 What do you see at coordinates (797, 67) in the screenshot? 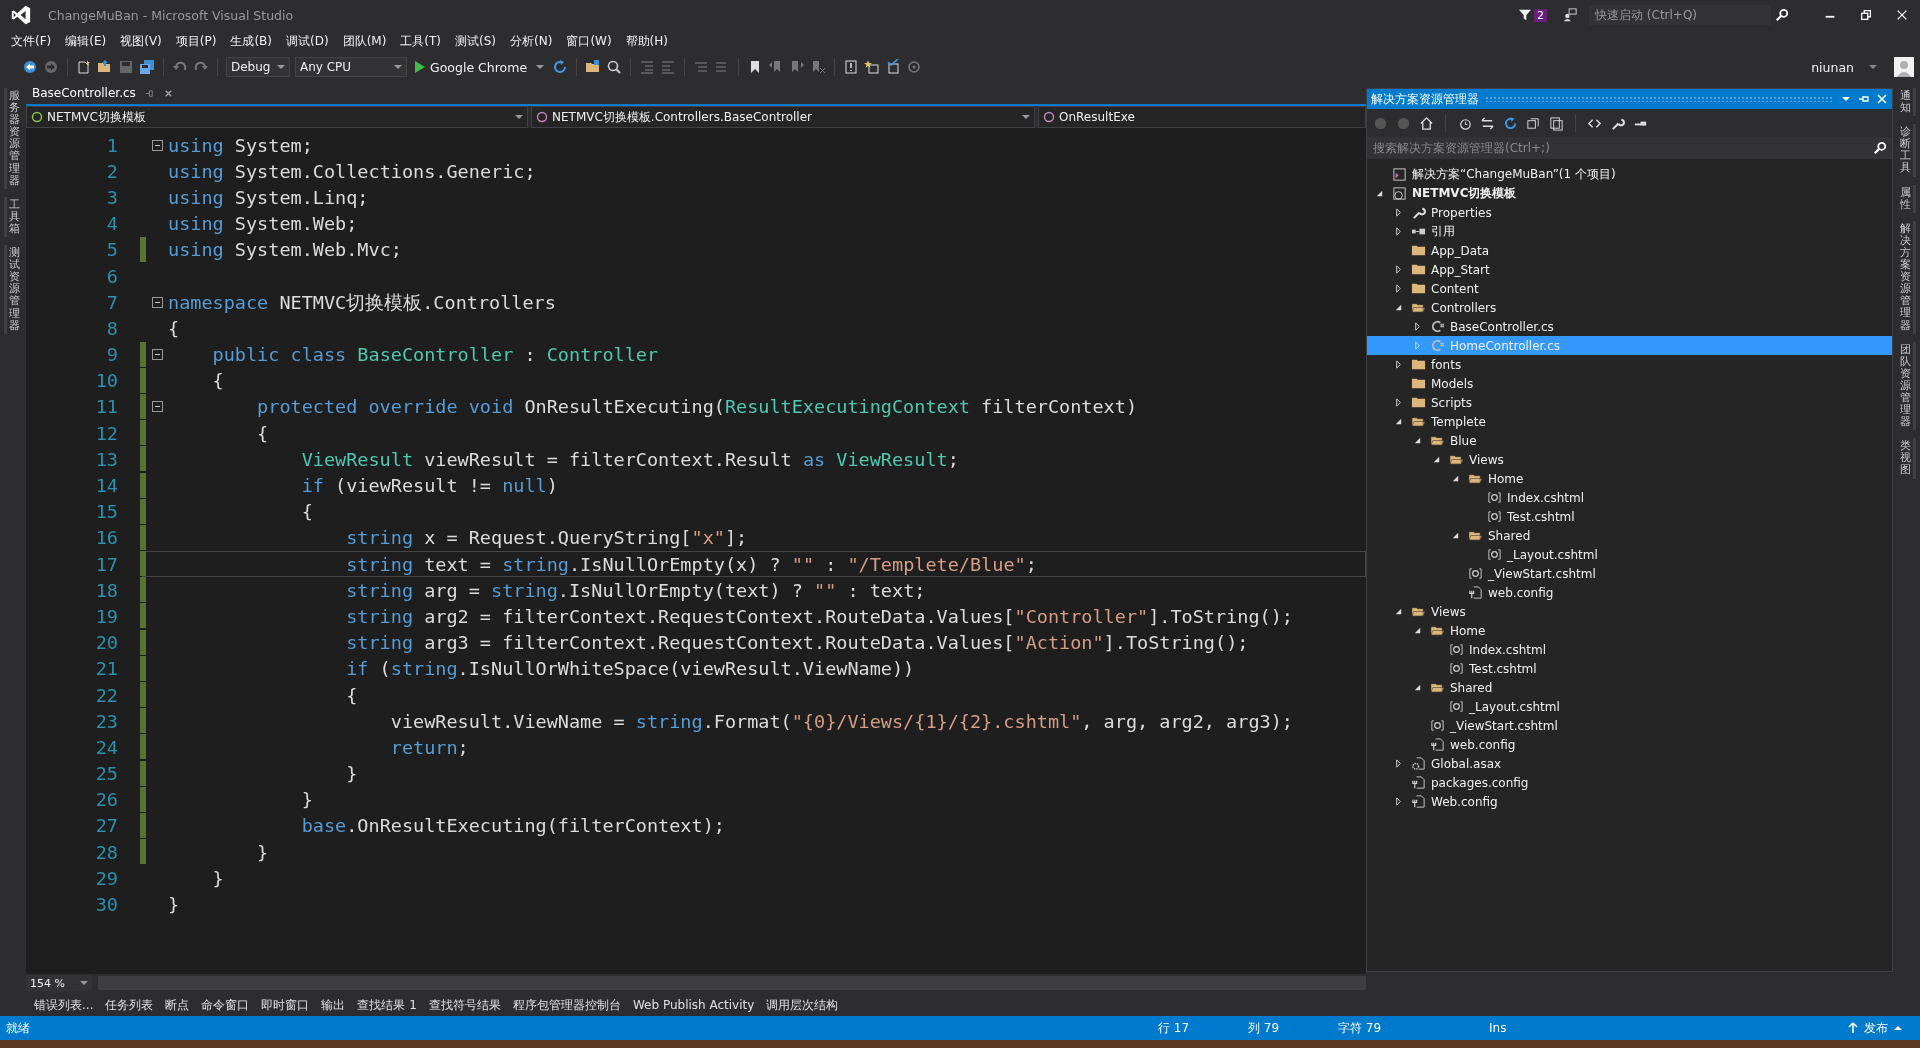
I see `next-bookmark-icon` at bounding box center [797, 67].